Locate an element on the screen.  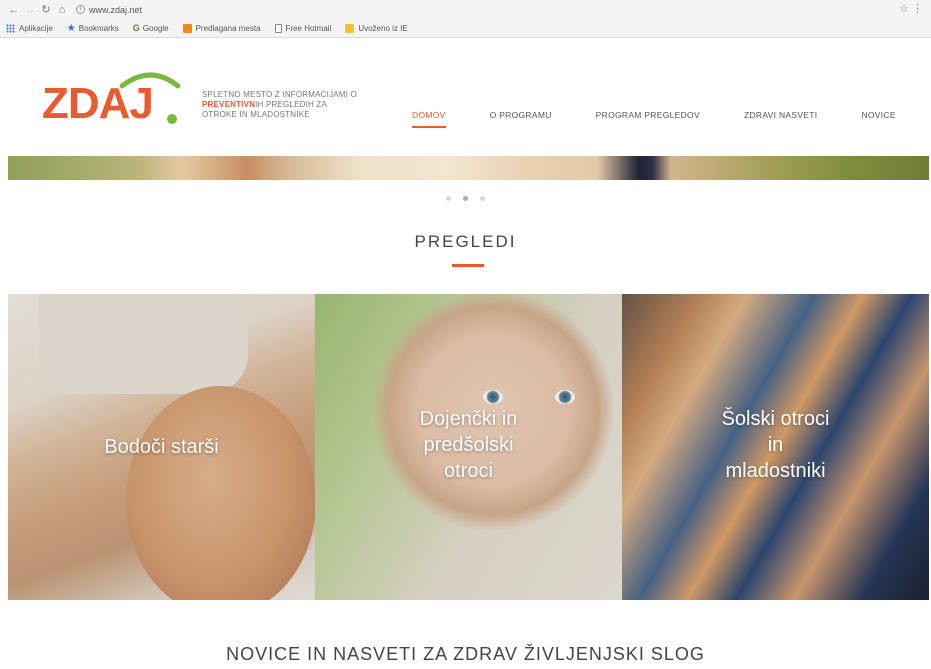
zdaj-logo: ZDAJ is located at coordinates (117, 108).